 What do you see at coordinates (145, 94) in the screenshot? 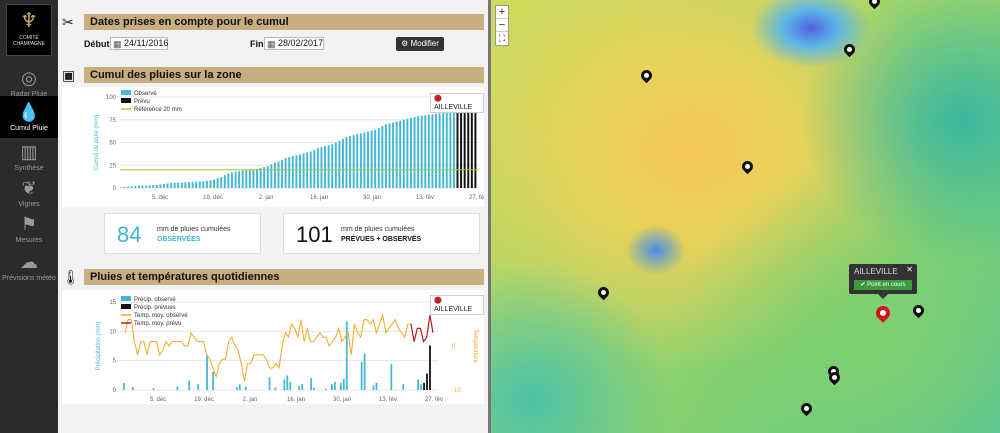
I see `legend-label: Observé` at bounding box center [145, 94].